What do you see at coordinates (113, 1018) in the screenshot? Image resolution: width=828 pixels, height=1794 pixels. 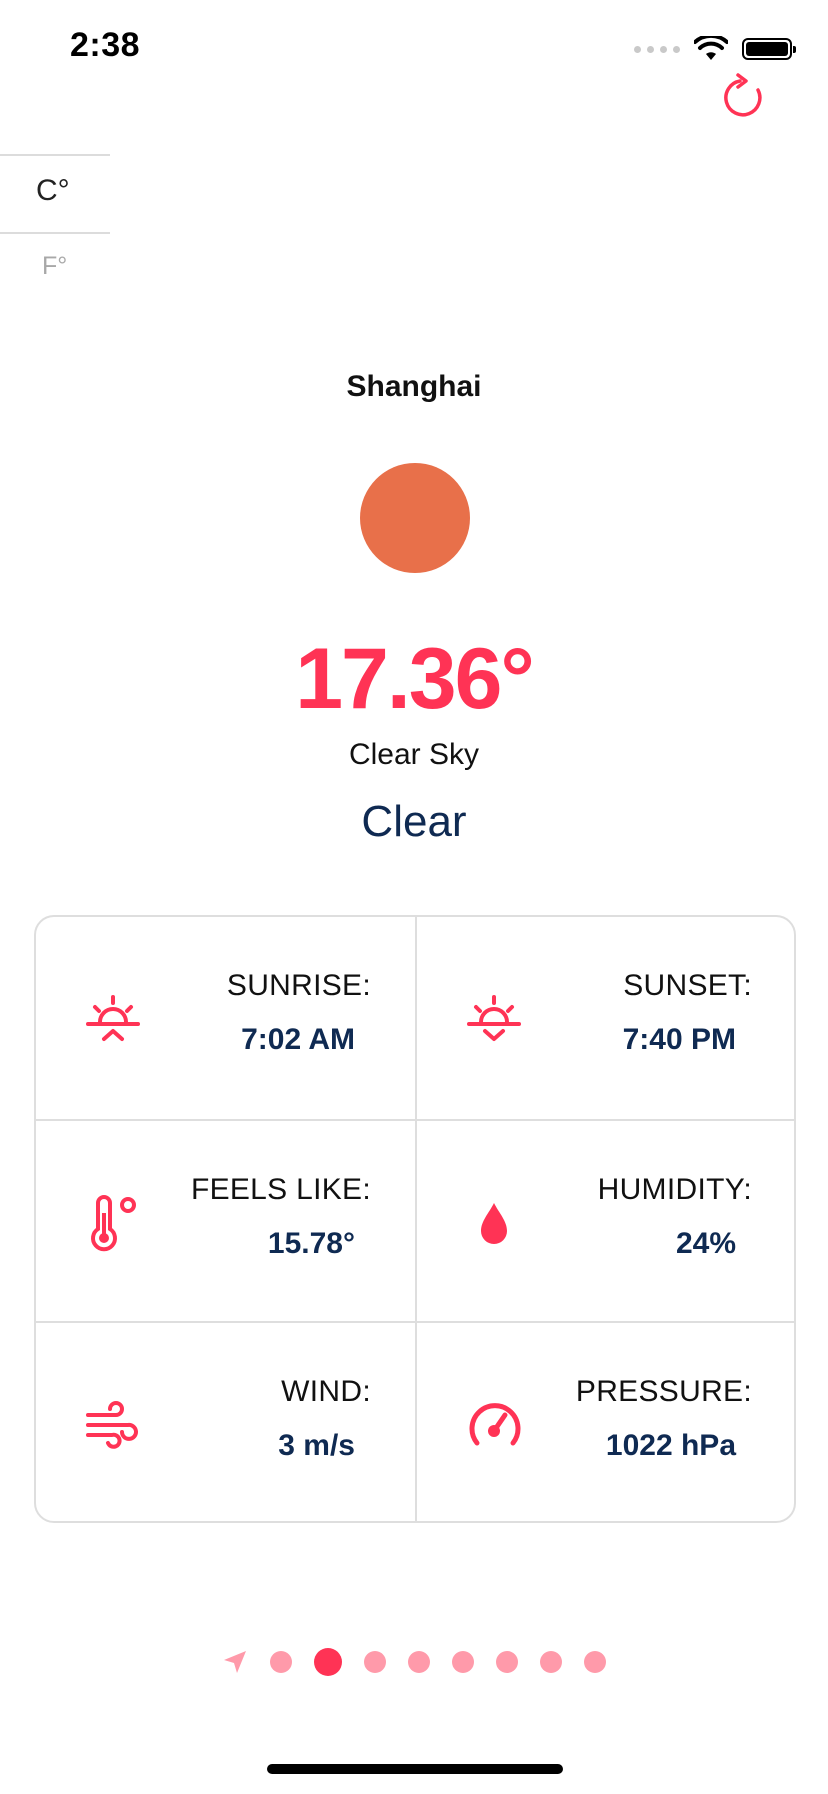 I see `sunrise-icon` at bounding box center [113, 1018].